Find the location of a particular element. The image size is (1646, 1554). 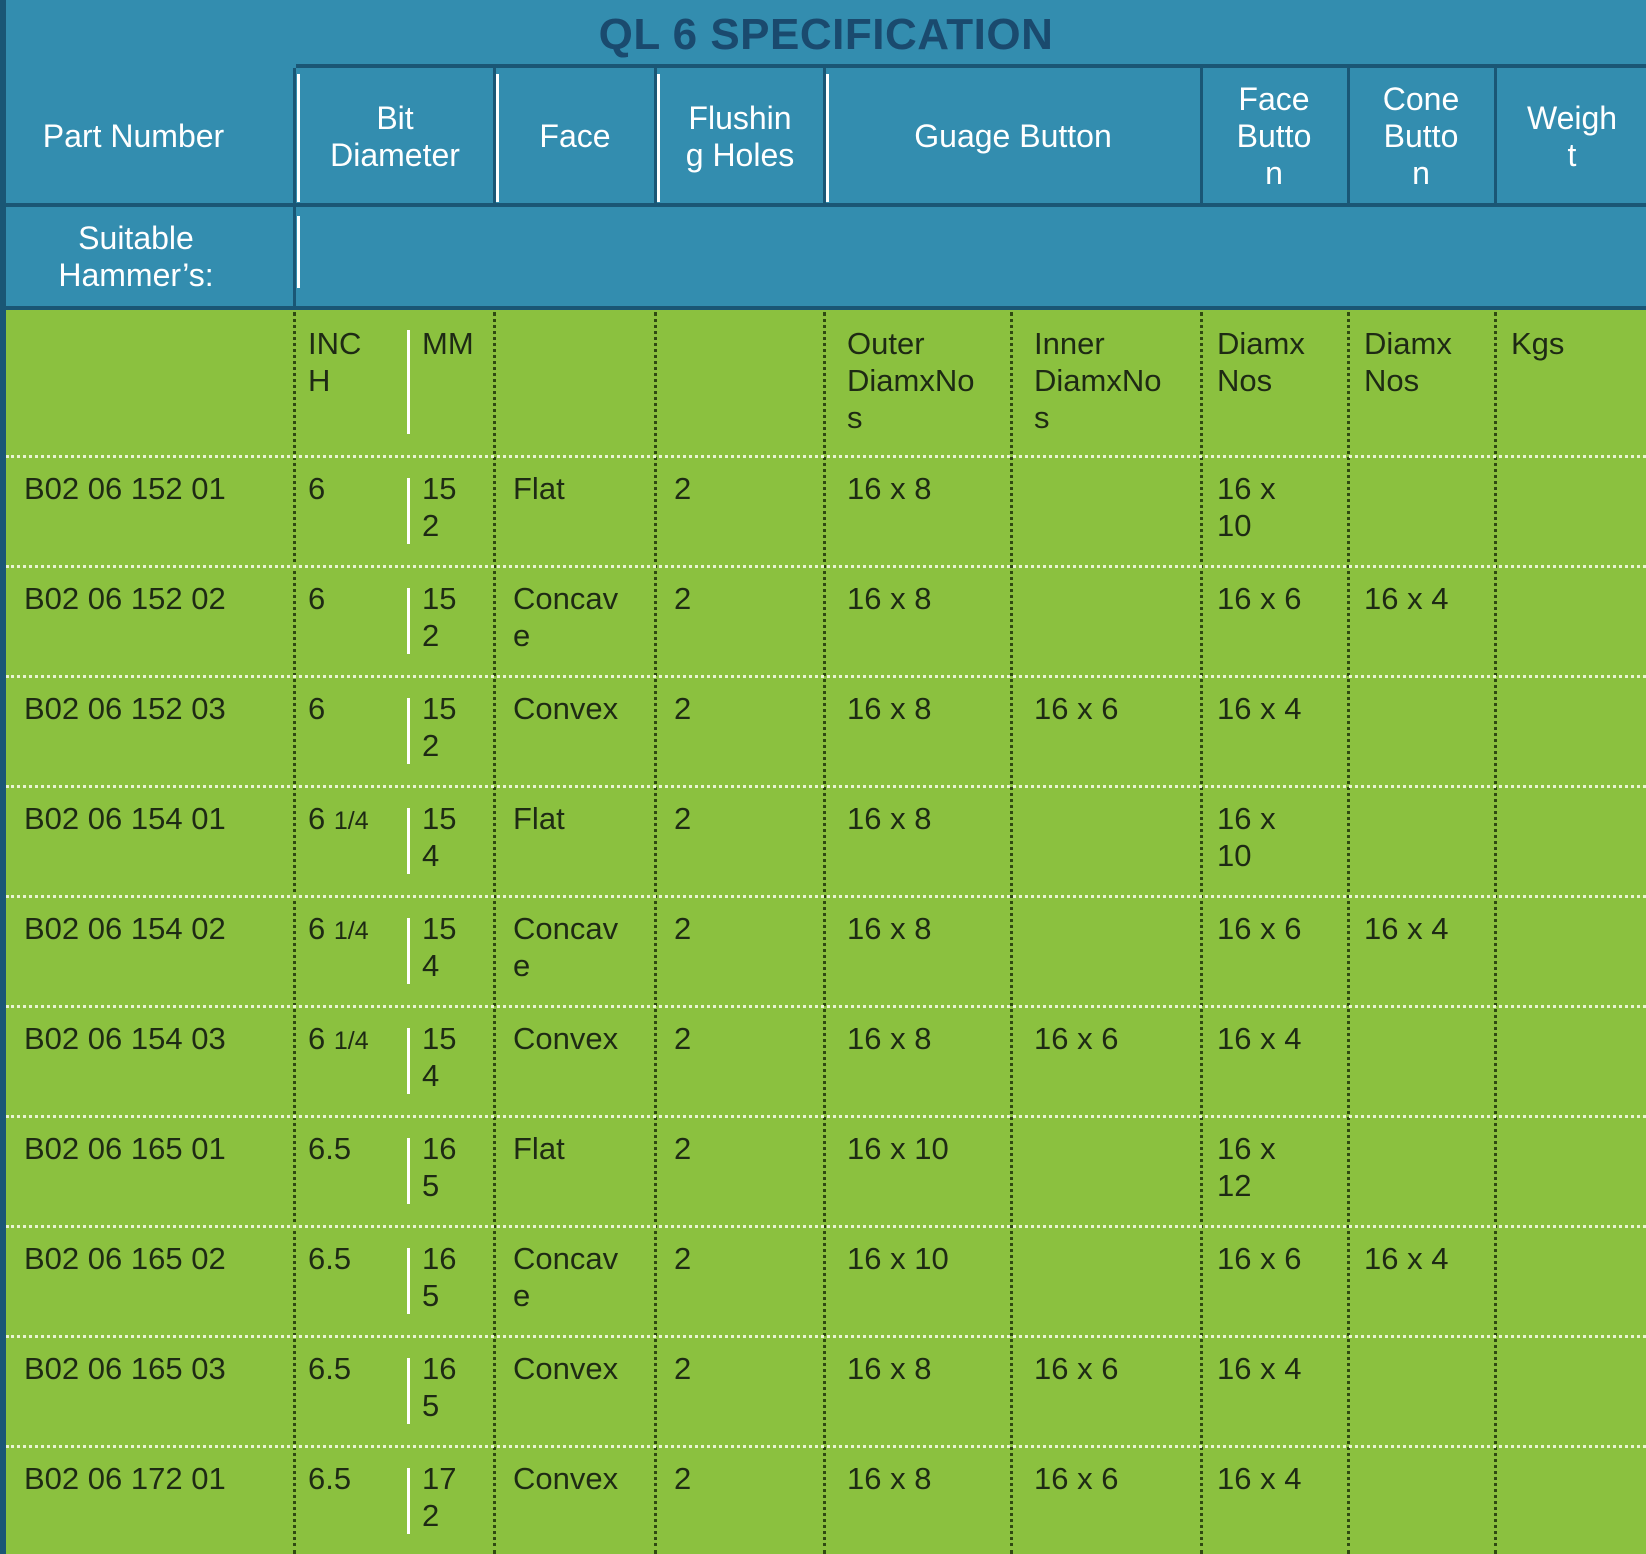

header-bottom-rule is located at coordinates (826, 308).